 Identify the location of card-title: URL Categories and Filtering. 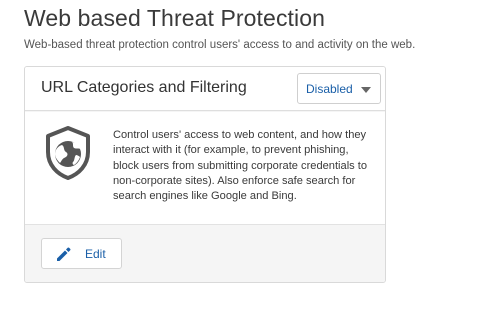
(144, 87).